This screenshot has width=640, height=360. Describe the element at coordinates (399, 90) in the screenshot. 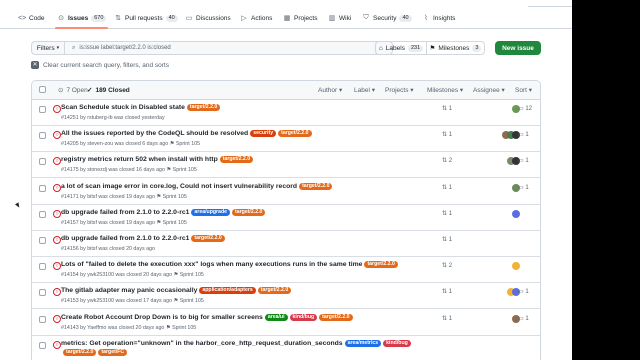

I see `projects-filter: Projects ▾` at that location.